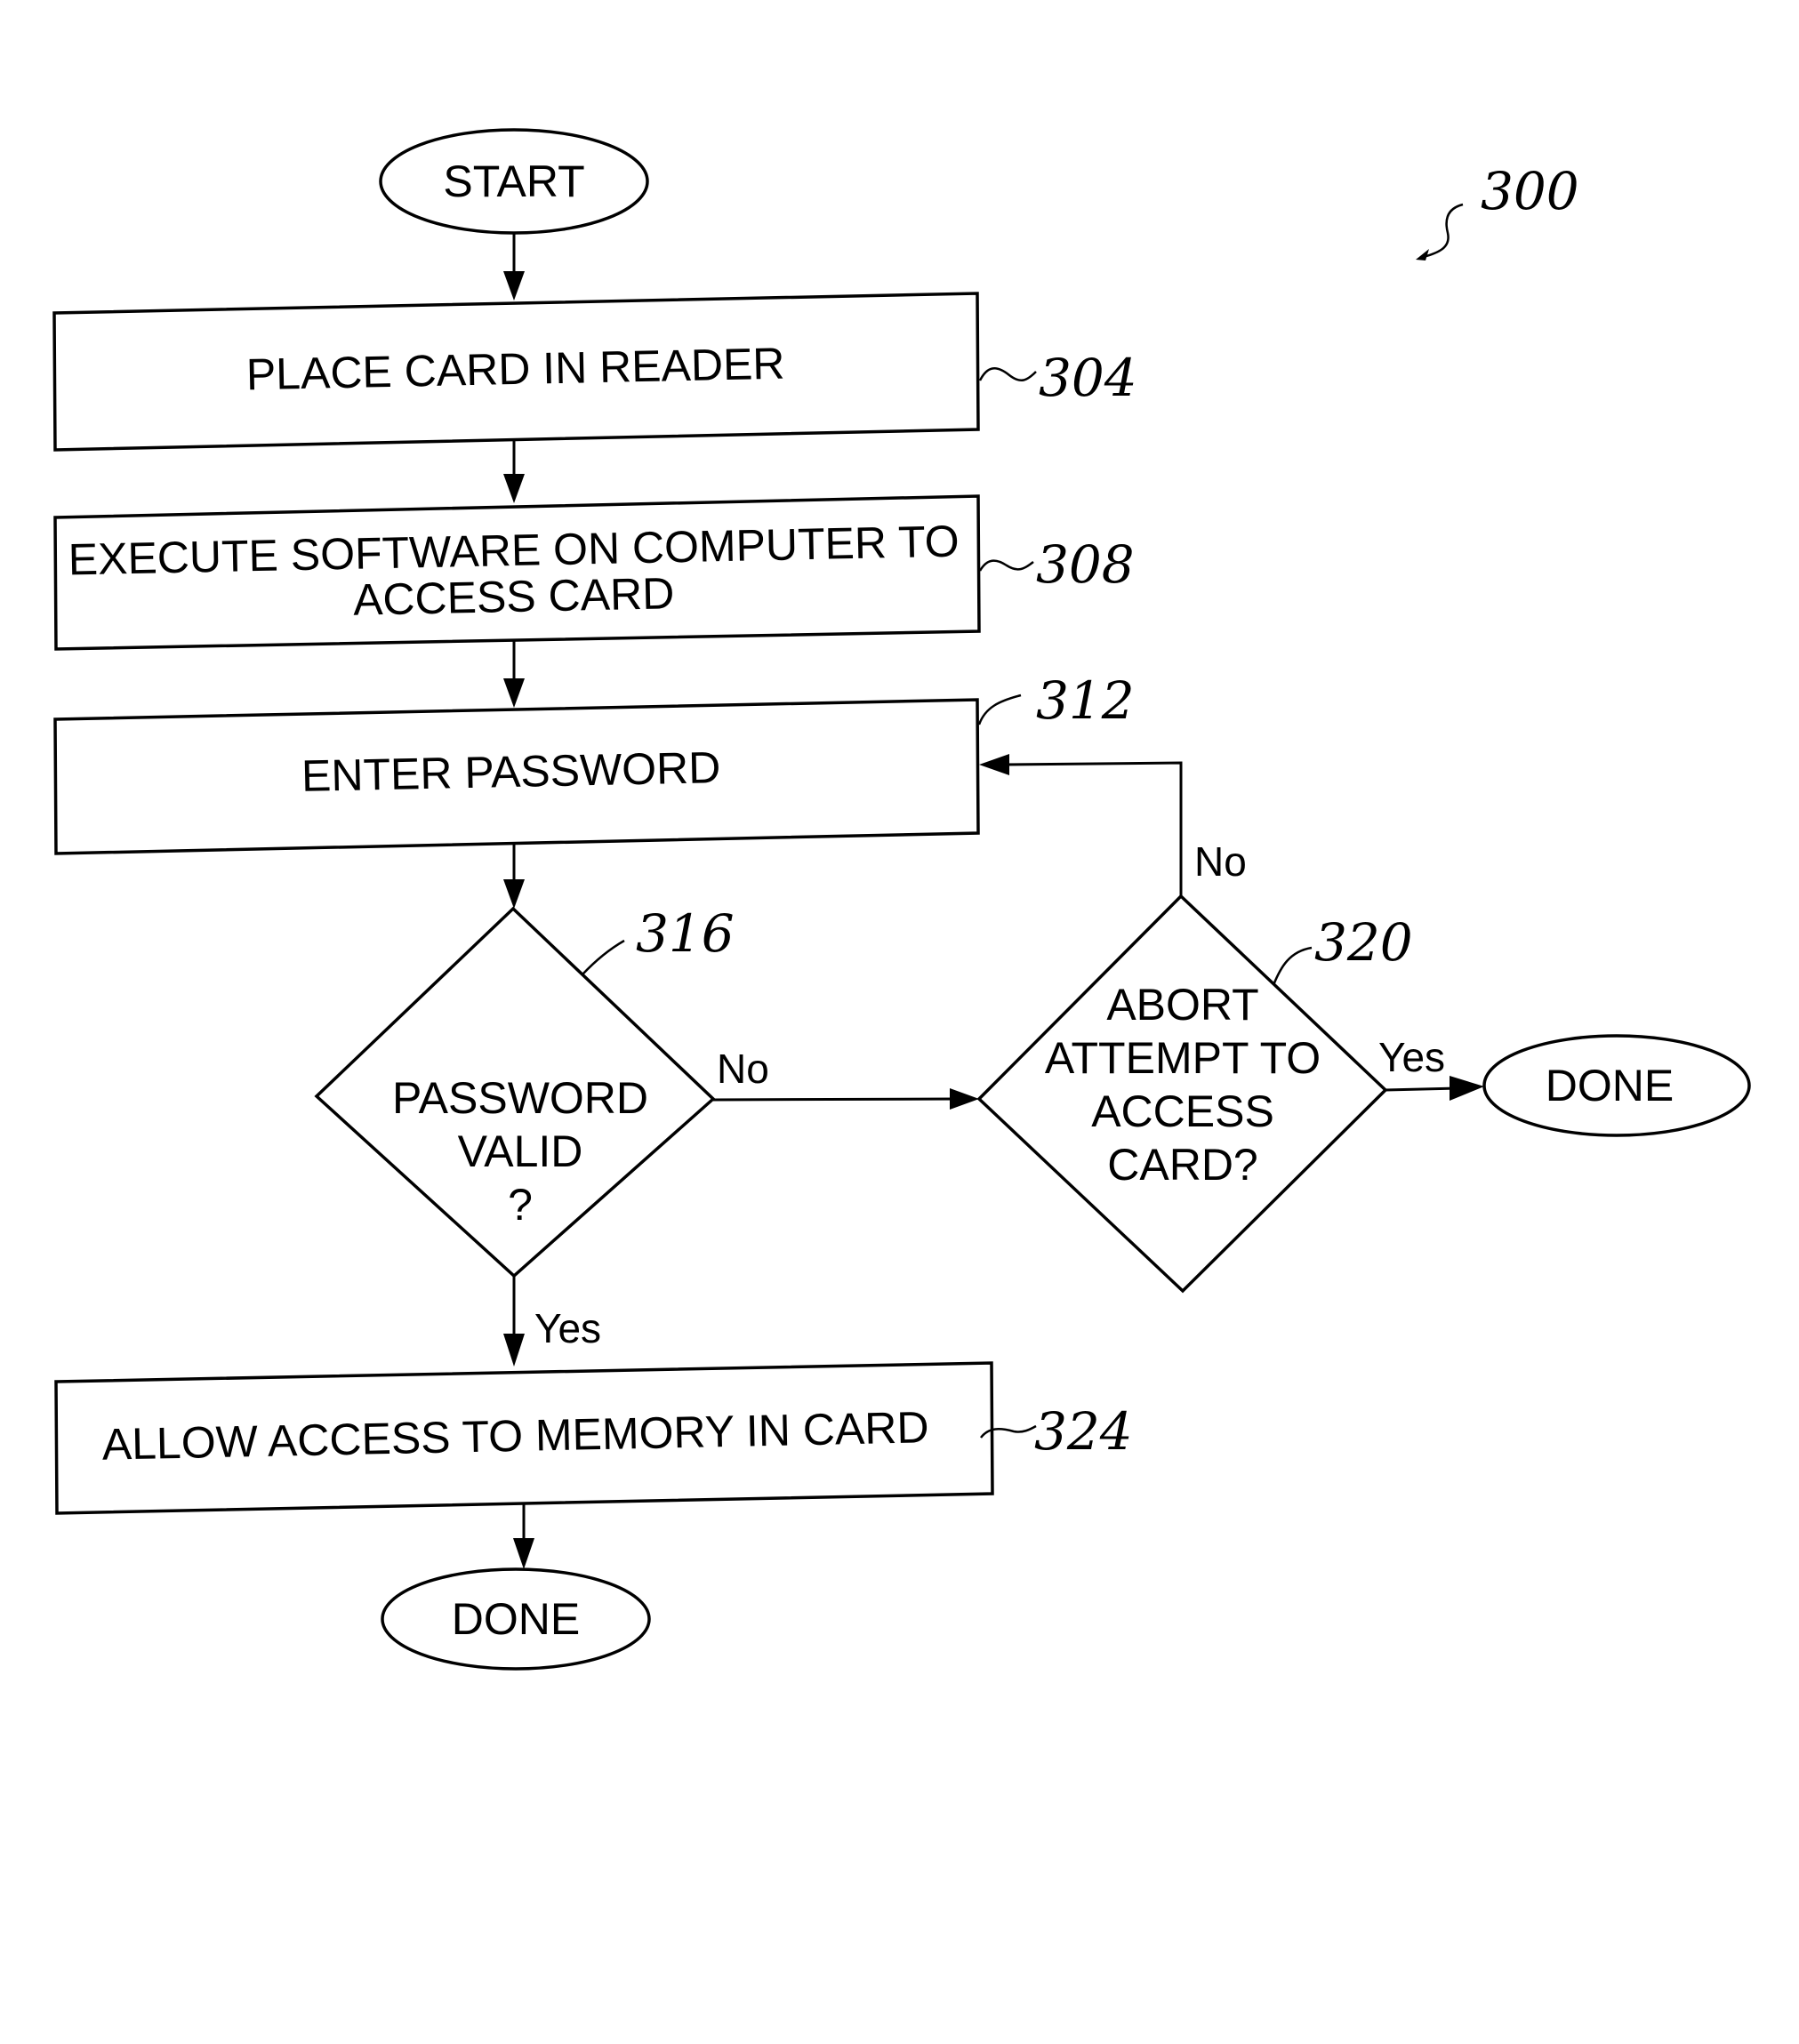  I want to click on decision-316-label-line1: PASSWORD, so click(520, 1098).